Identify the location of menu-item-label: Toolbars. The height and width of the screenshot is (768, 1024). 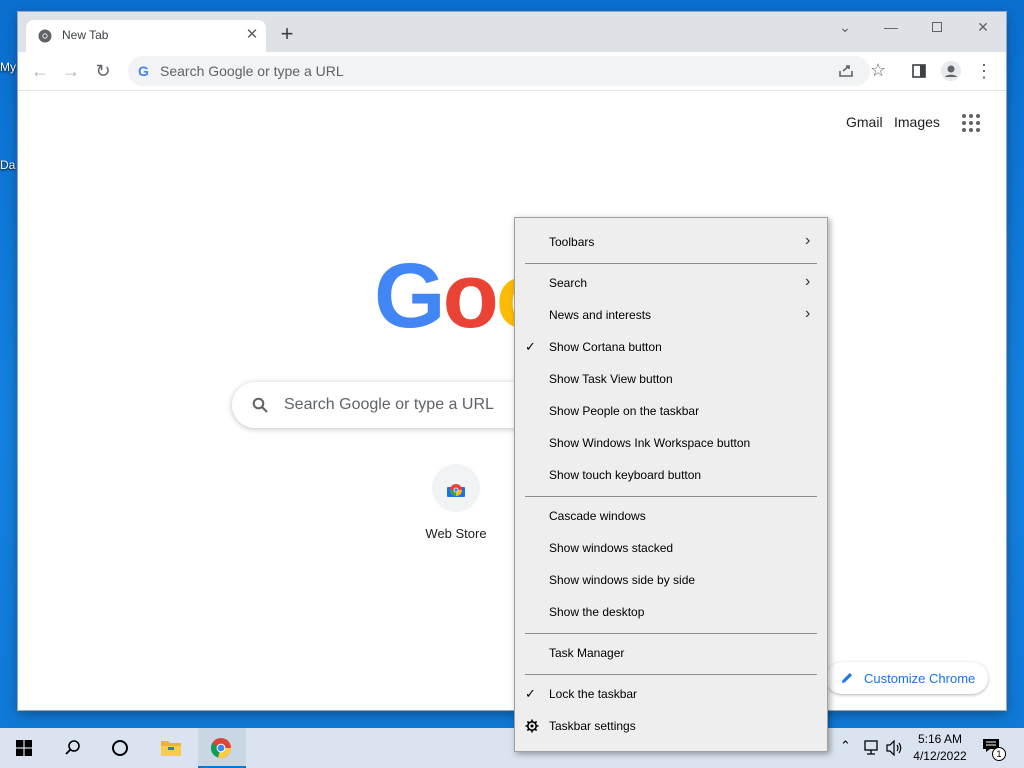
(572, 242).